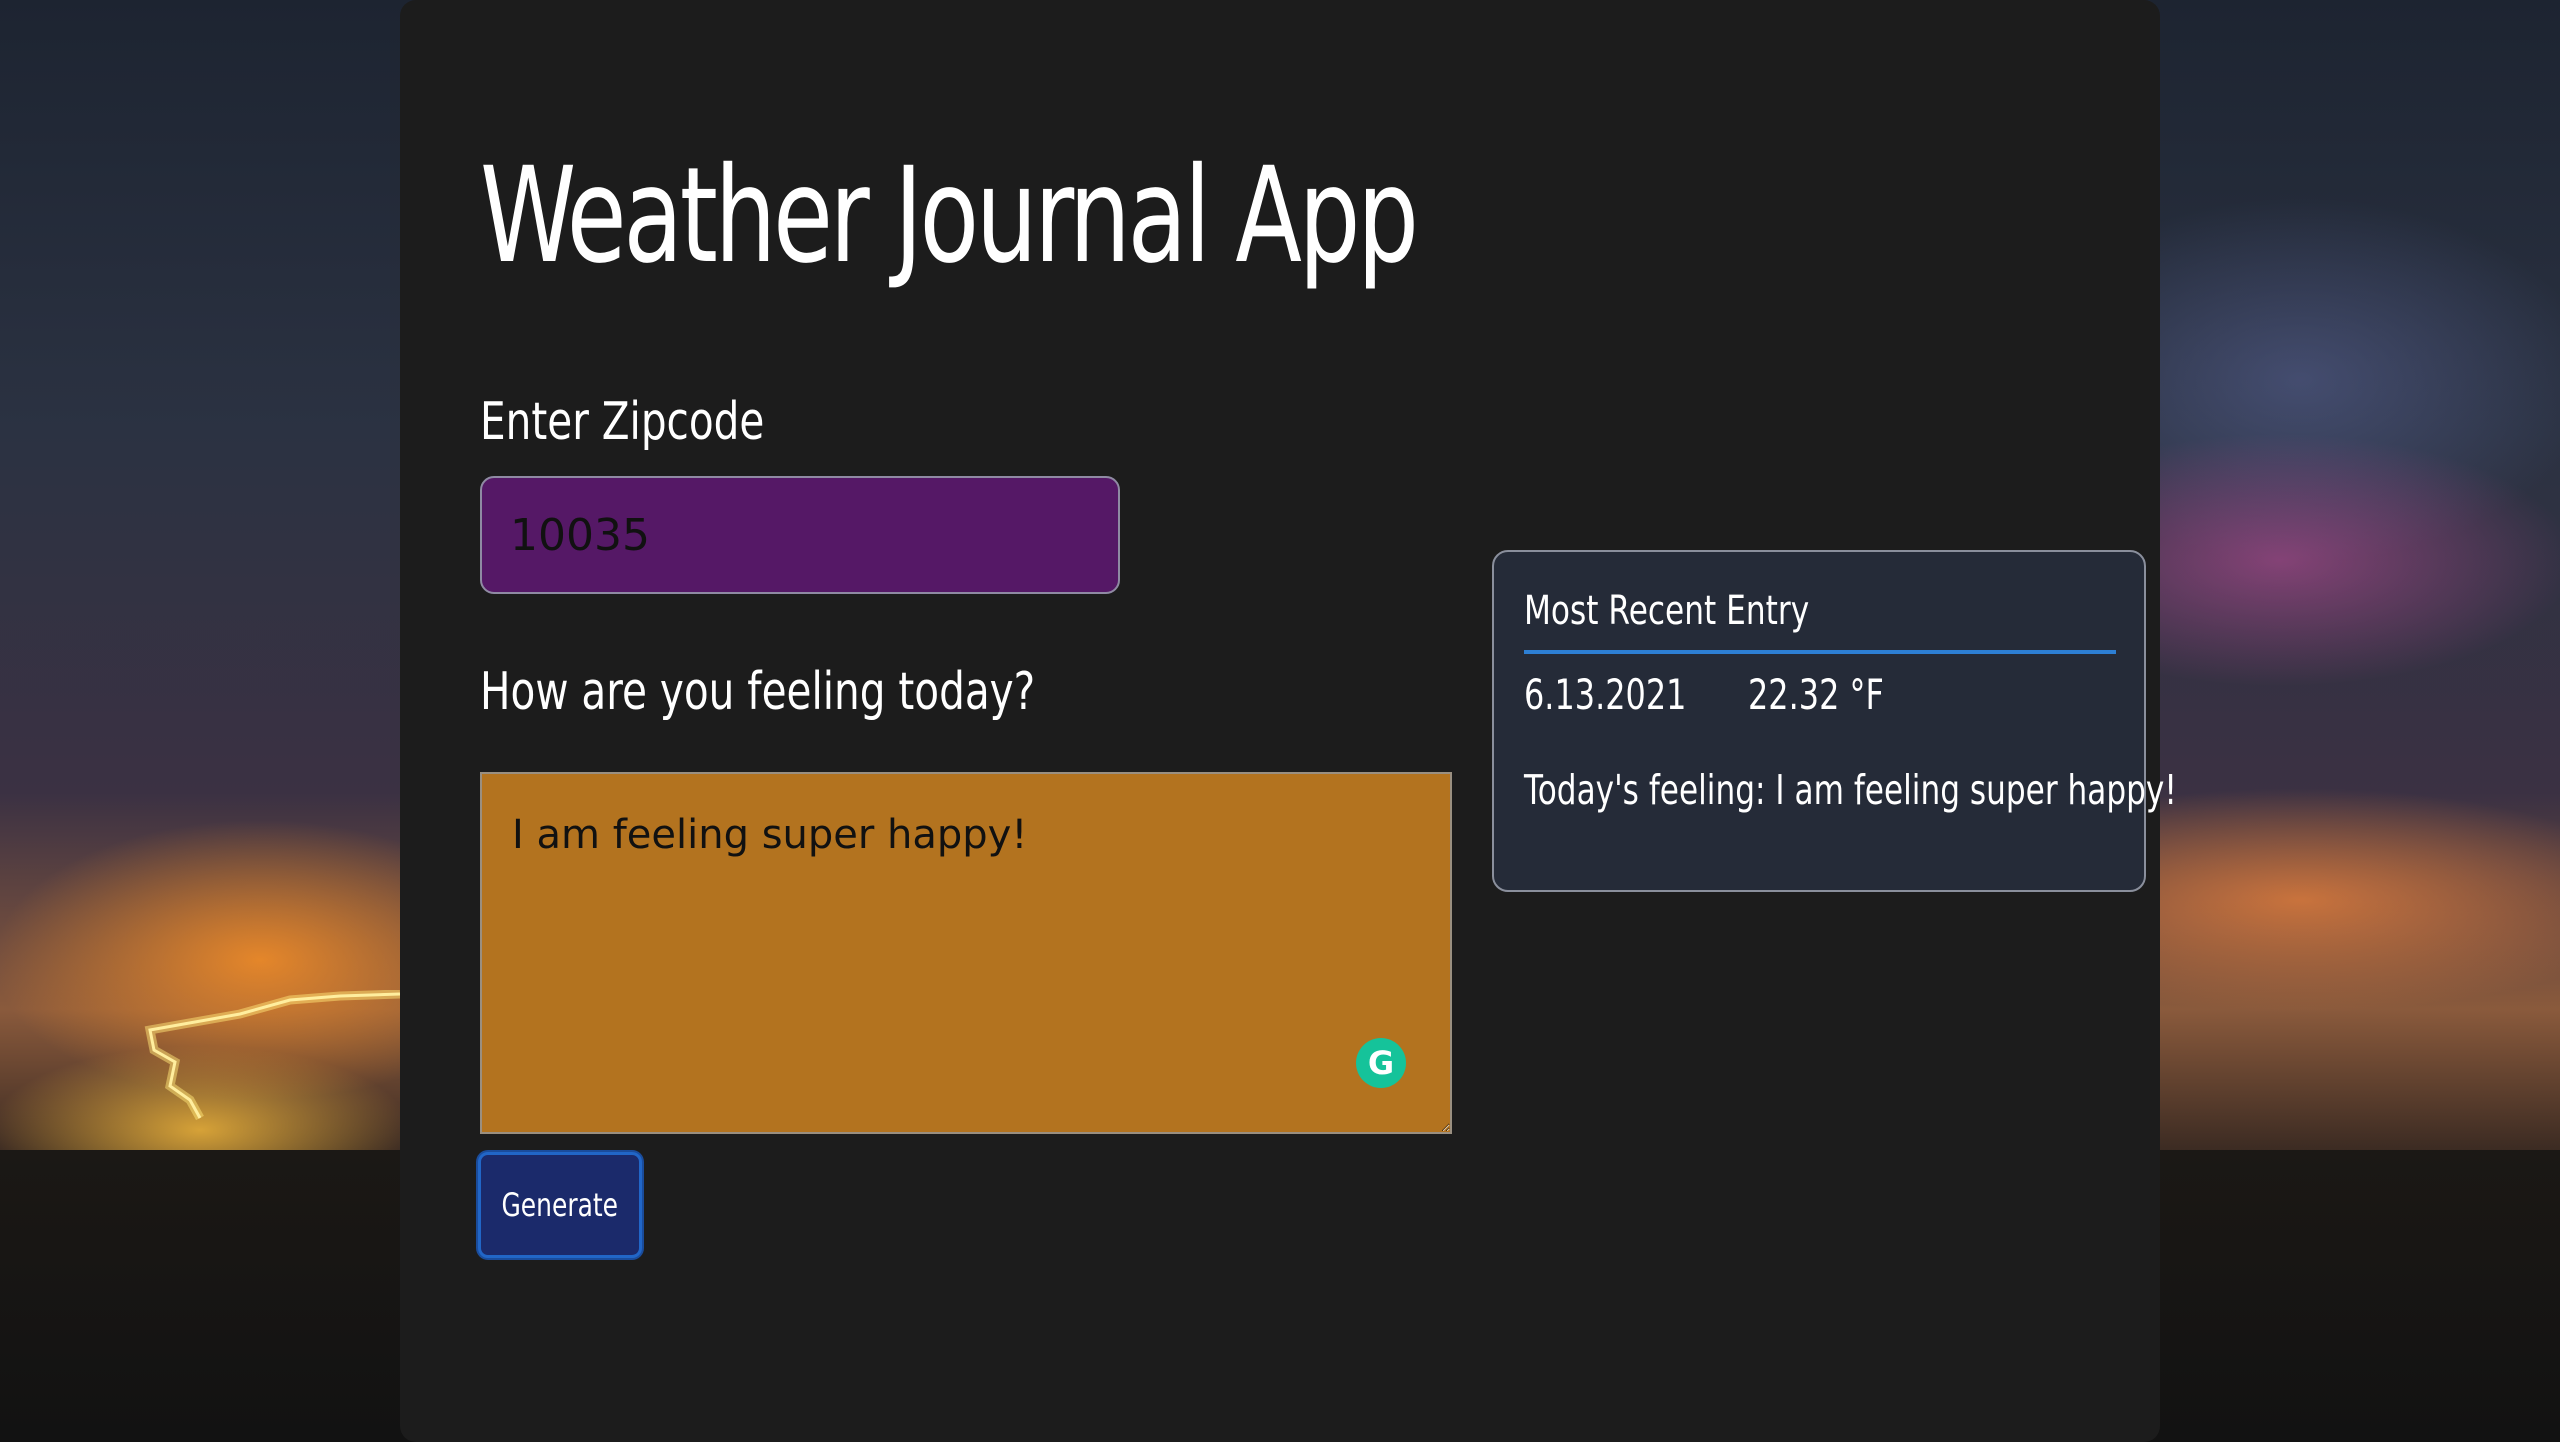 The width and height of the screenshot is (2560, 1442). I want to click on recent-entry-header: Most Recent Entry, so click(1820, 621).